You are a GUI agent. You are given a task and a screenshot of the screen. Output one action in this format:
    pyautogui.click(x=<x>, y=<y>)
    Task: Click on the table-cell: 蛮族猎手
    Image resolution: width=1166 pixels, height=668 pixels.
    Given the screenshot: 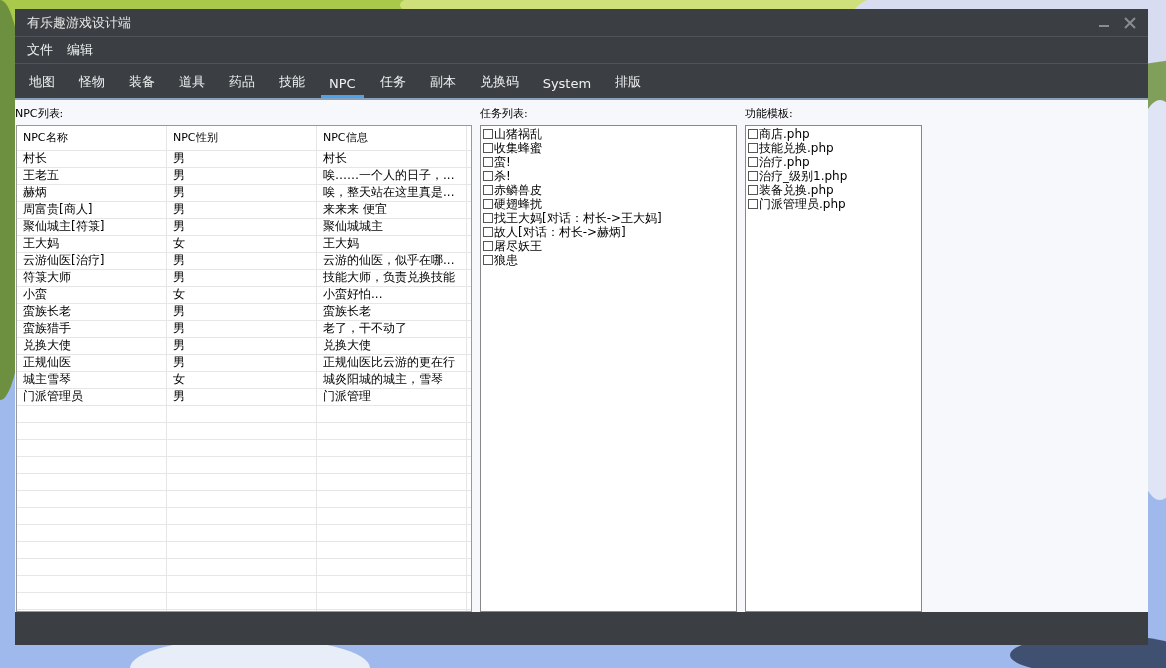 What is the action you would take?
    pyautogui.click(x=92, y=329)
    